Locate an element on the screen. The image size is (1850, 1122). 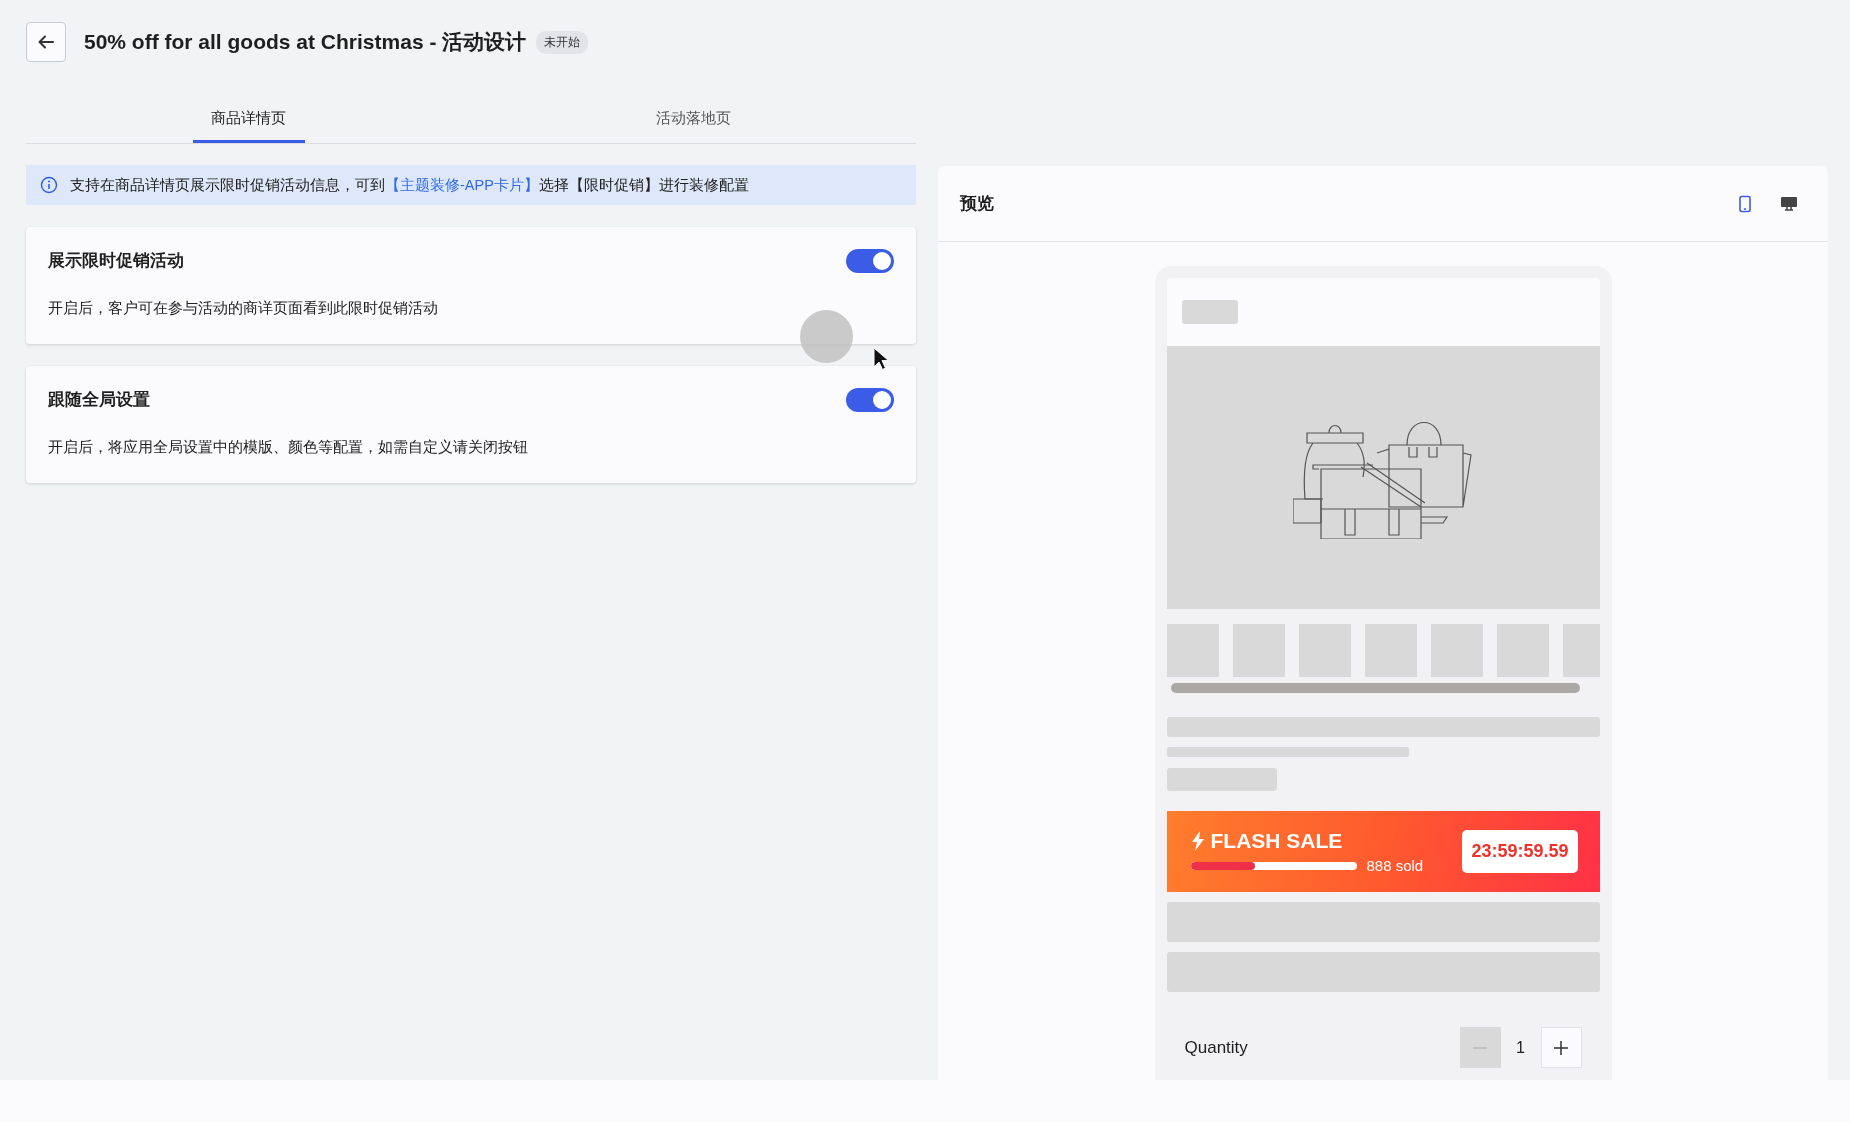
notice-text: 支持在商品详情页展示限时促销活动信息，可到【主题装修-APP卡片】选择【限时促销】进行装修配置 is located at coordinates (409, 185).